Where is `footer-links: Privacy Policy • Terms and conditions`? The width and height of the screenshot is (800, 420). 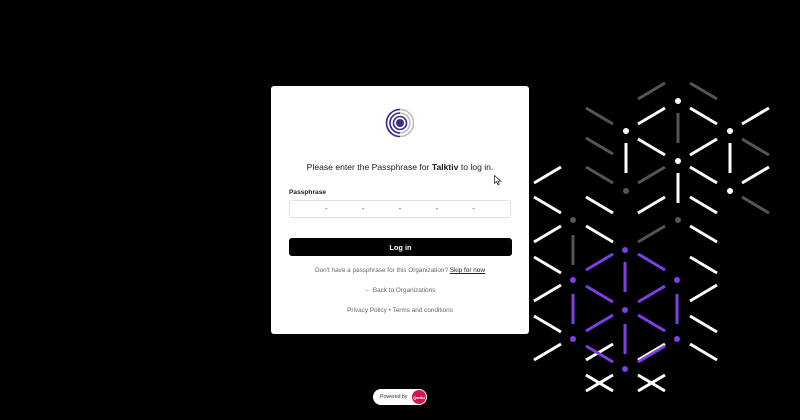 footer-links: Privacy Policy • Terms and conditions is located at coordinates (400, 310).